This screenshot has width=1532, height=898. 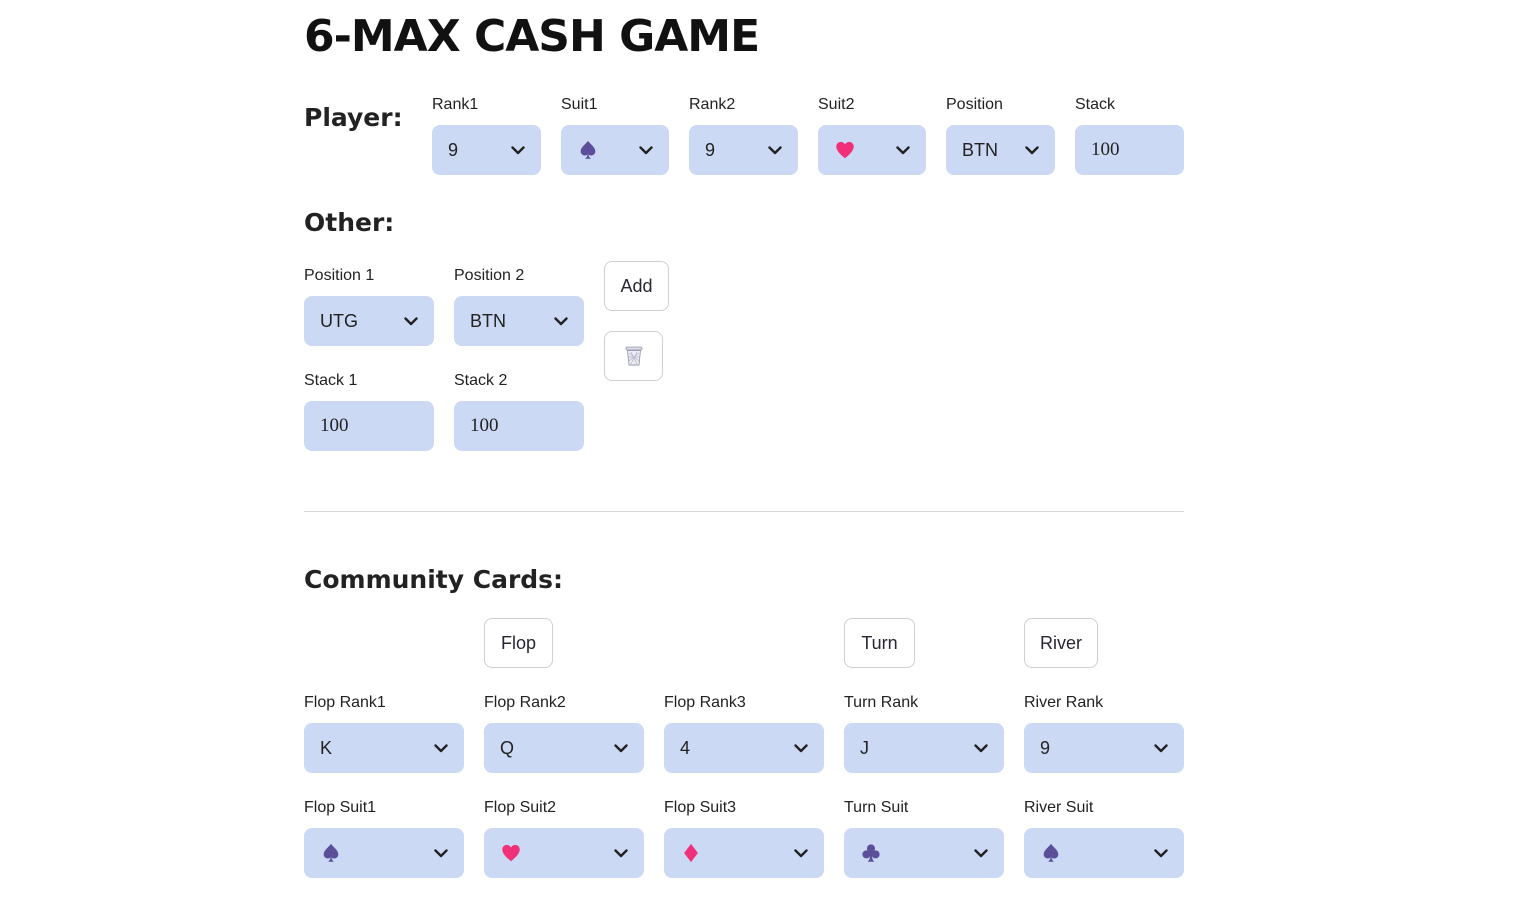 I want to click on player-heading: Player:, so click(x=353, y=117).